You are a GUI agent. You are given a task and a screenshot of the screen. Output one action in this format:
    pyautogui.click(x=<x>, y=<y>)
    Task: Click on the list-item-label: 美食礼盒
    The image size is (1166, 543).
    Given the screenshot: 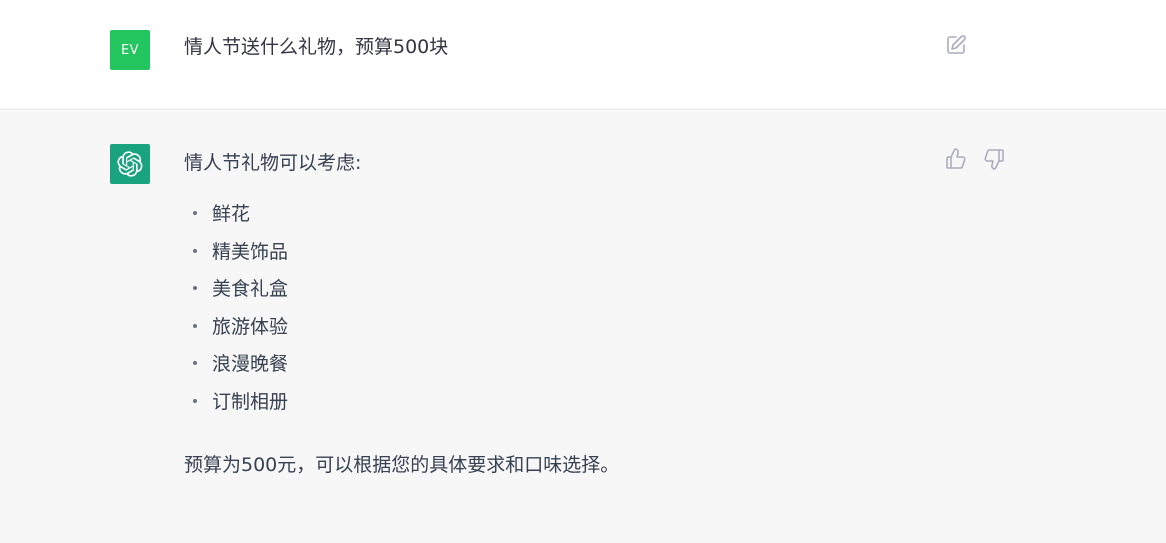 What is the action you would take?
    pyautogui.click(x=250, y=289)
    